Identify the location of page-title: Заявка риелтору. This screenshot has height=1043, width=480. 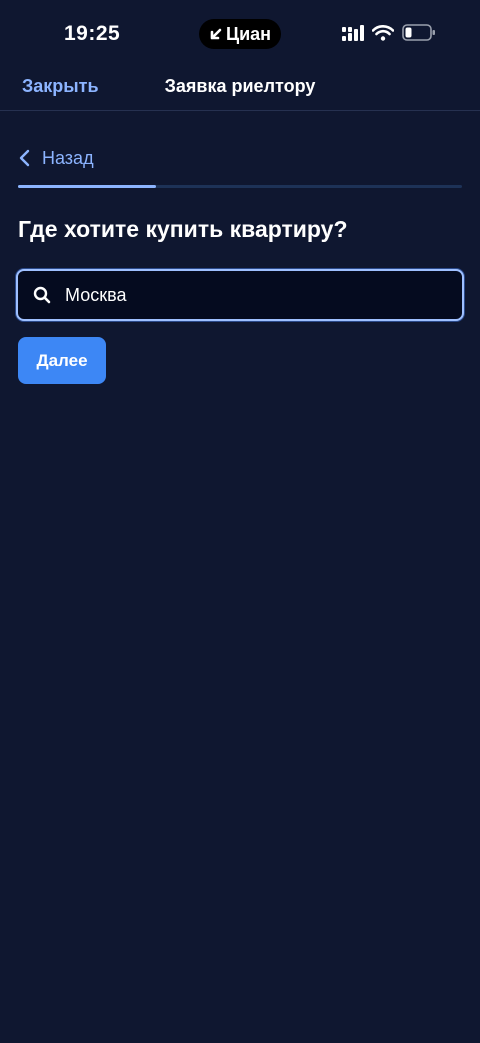
(240, 86).